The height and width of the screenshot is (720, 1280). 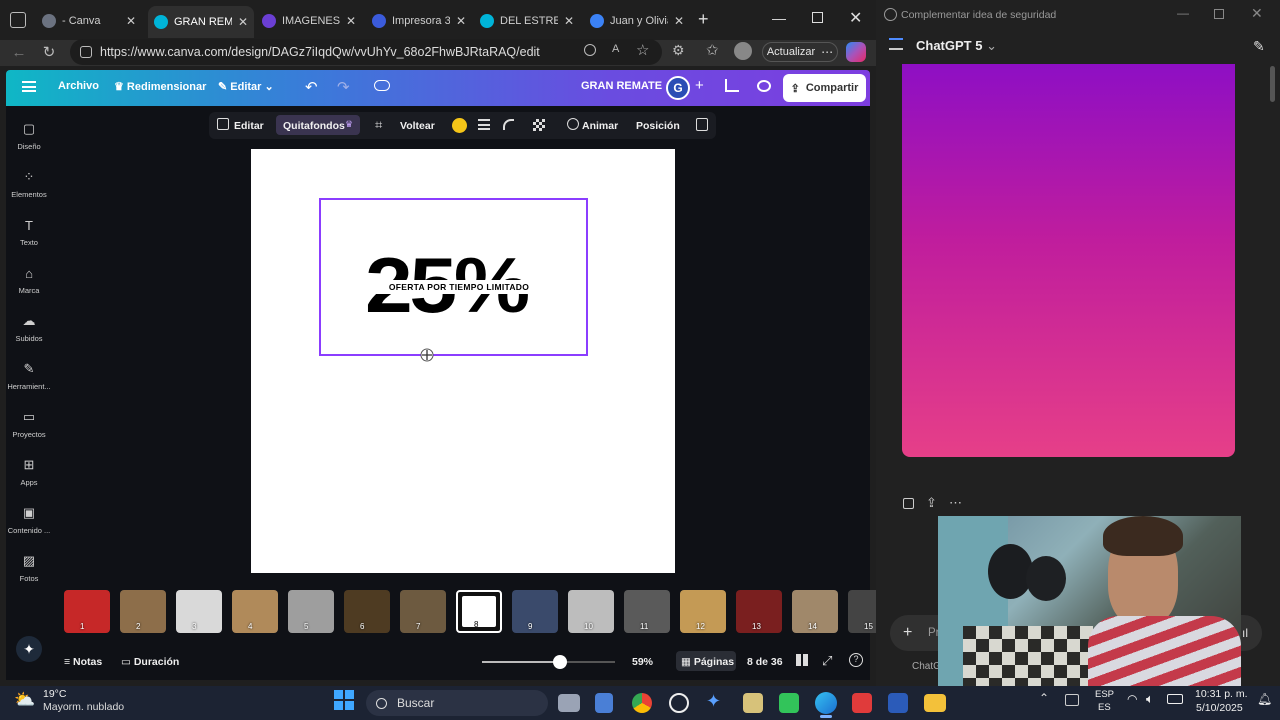 I want to click on browser-tab: IMAGENES P ✕, so click(x=309, y=21).